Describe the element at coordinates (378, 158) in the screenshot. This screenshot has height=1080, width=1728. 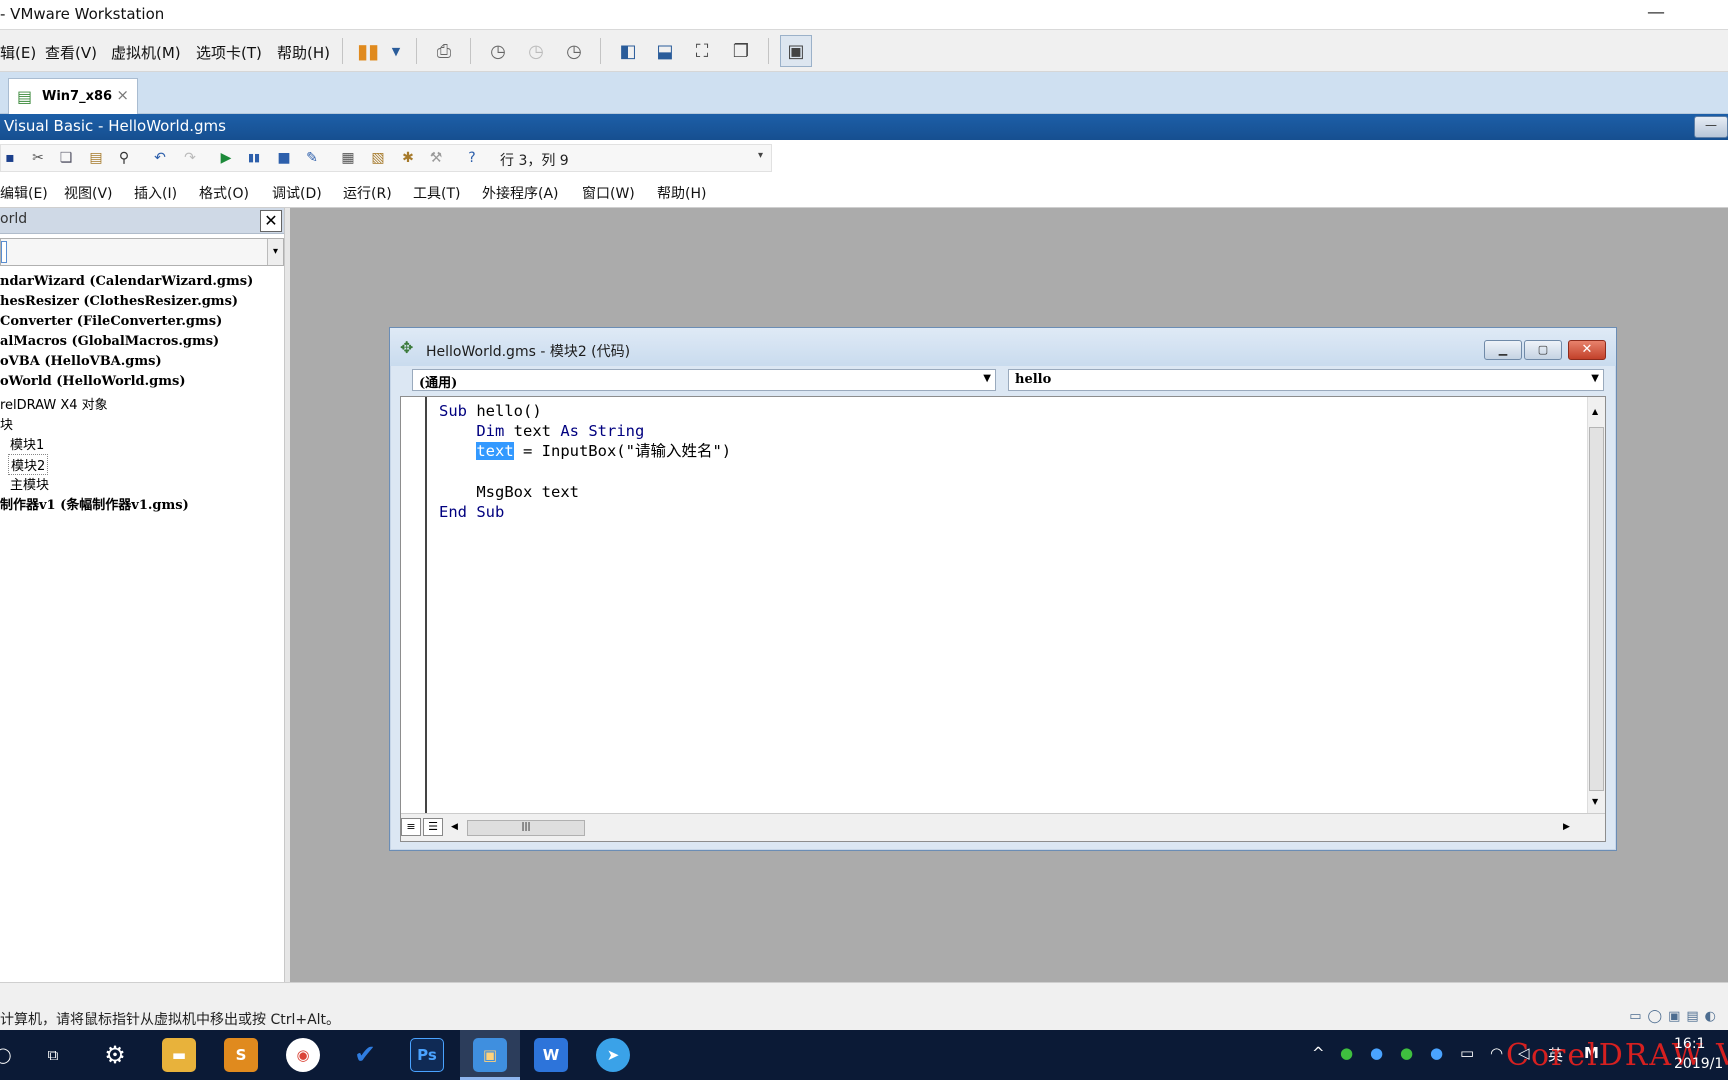
I see `properties-icon: ▧` at that location.